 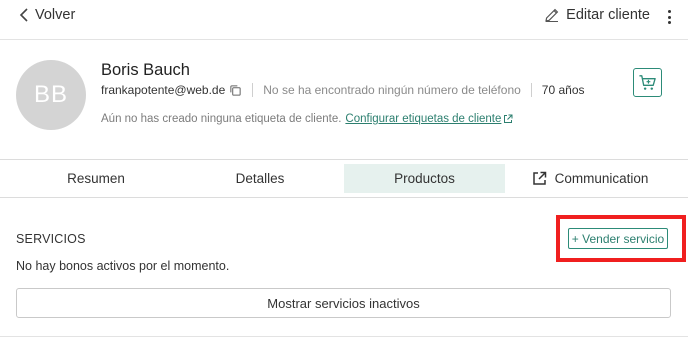 I want to click on customer-tabs: Resumen Detalles Productos Communication, so click(x=344, y=179).